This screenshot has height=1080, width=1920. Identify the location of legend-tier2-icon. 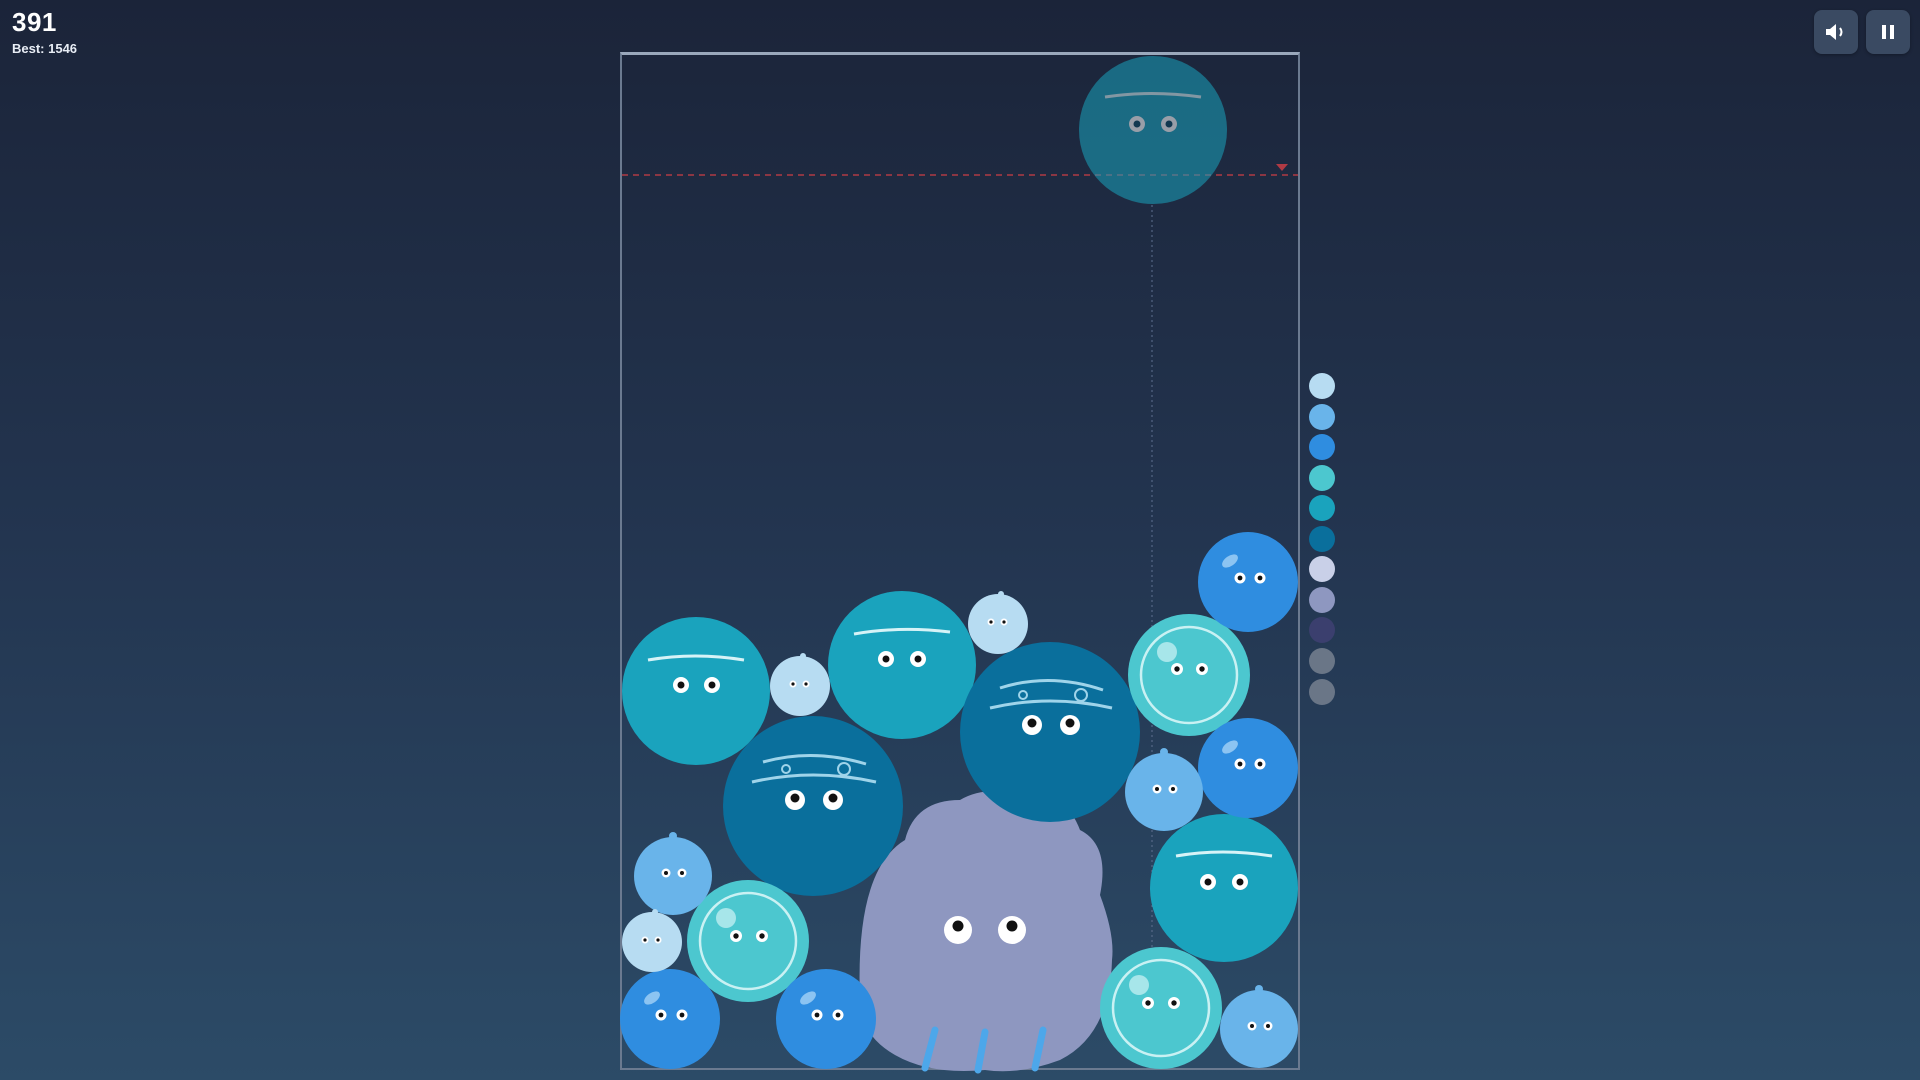
(1322, 417).